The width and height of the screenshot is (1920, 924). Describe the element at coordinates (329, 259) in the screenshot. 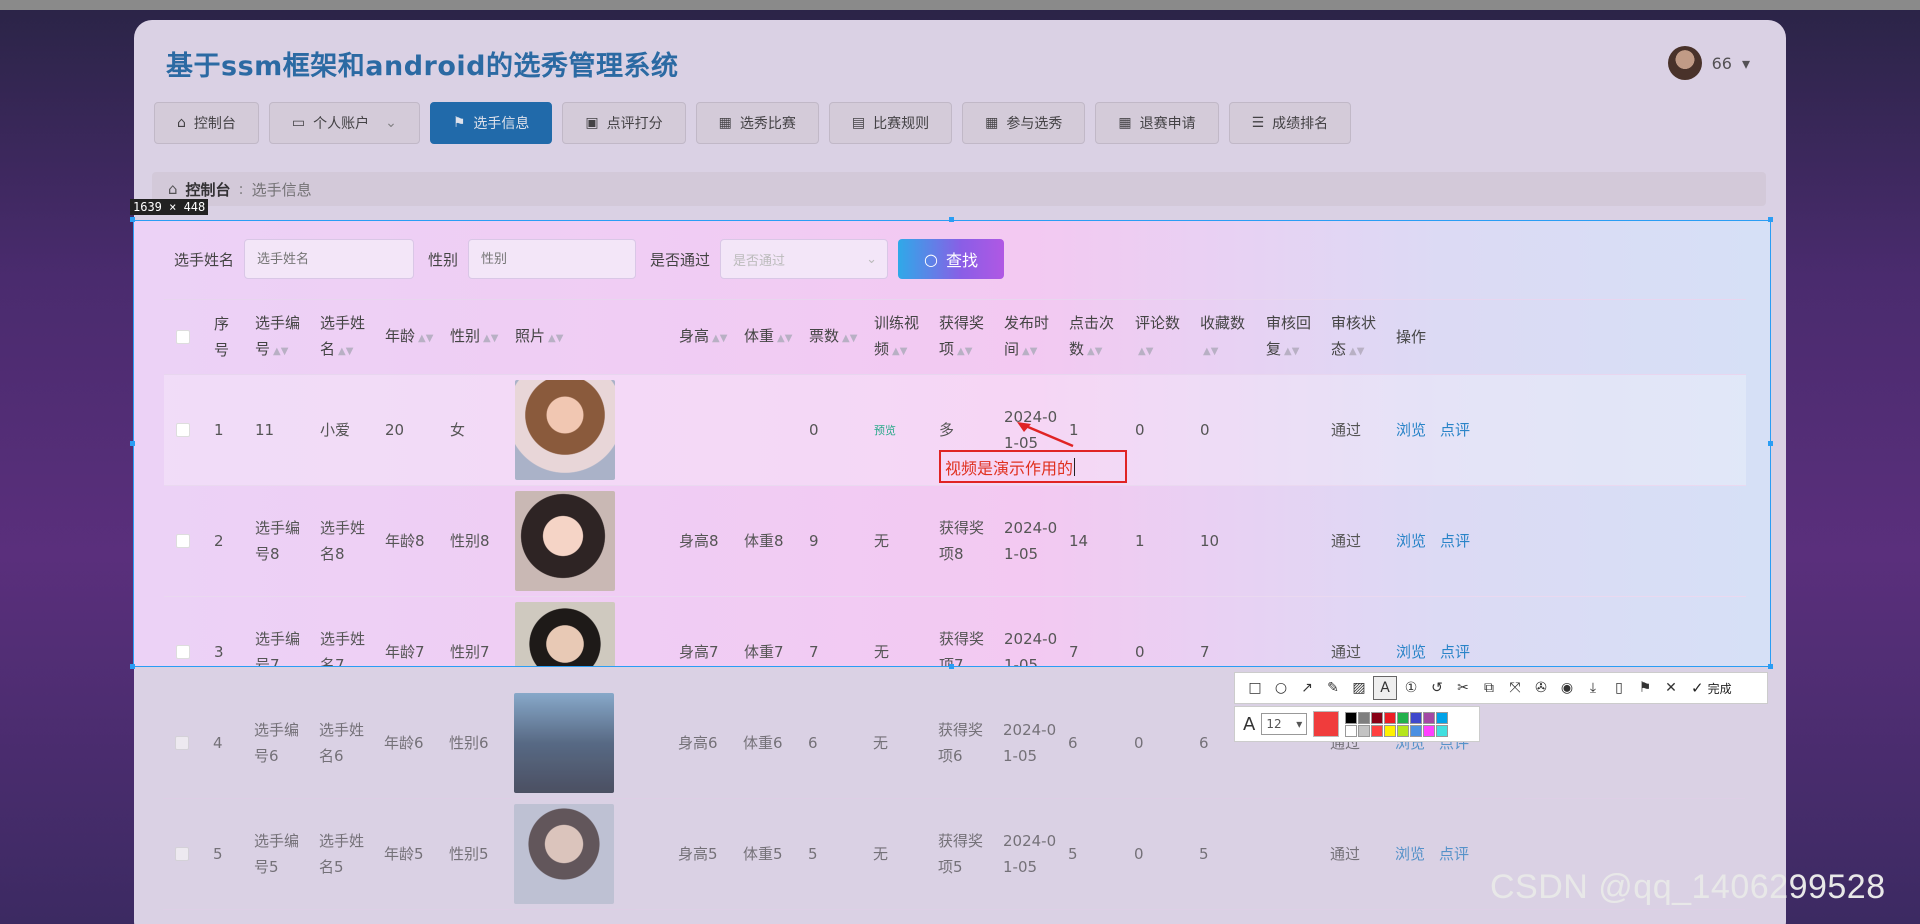

I see `name-input` at that location.